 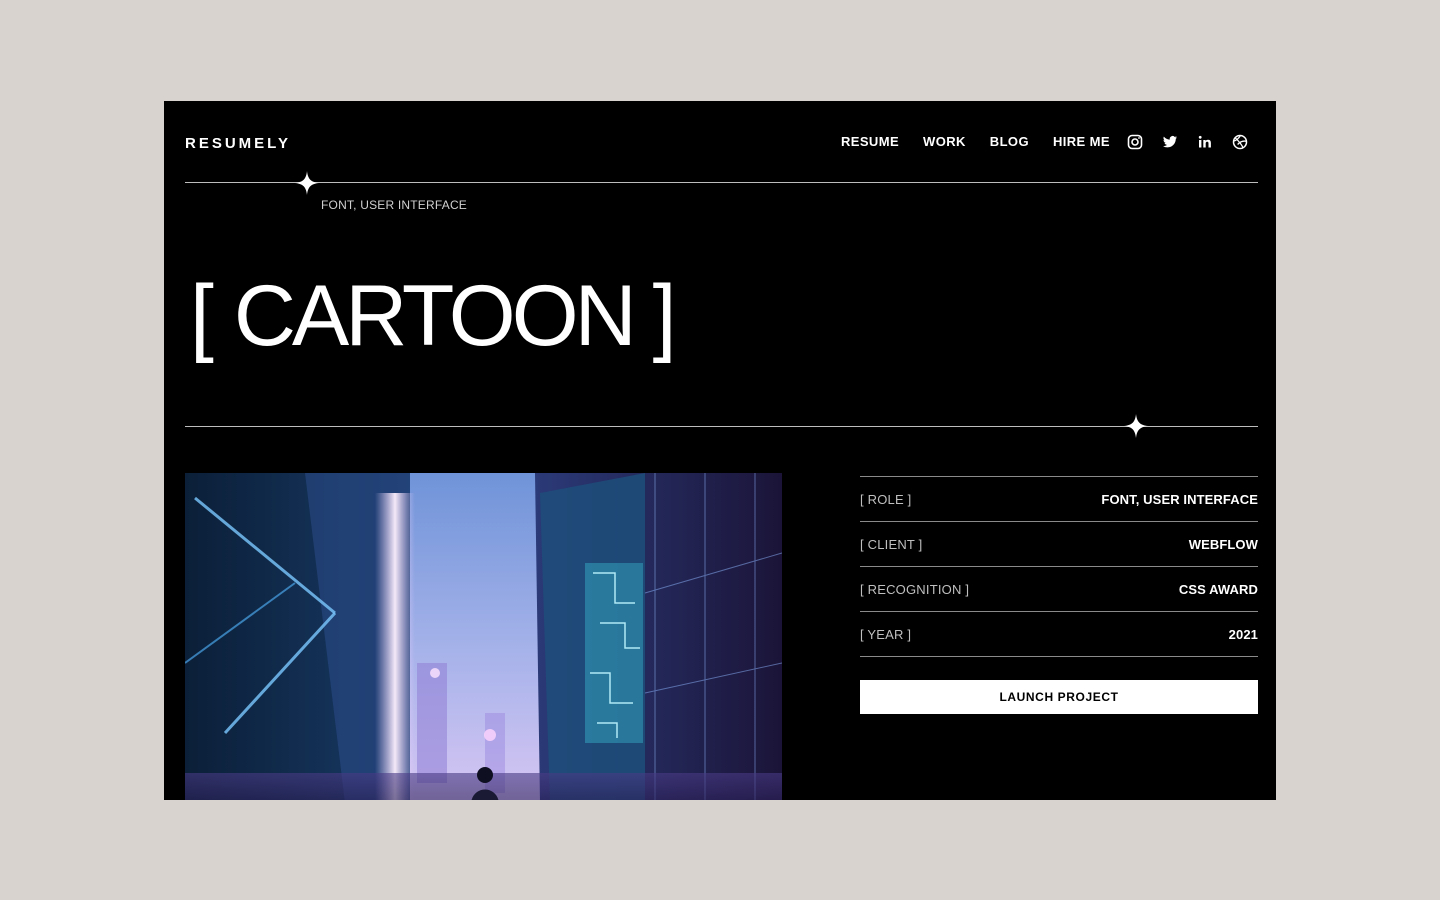 What do you see at coordinates (721, 182) in the screenshot?
I see `divider-top` at bounding box center [721, 182].